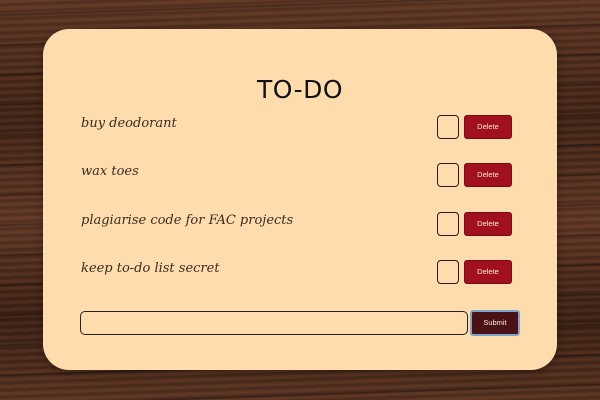 Image resolution: width=600 pixels, height=400 pixels. What do you see at coordinates (300, 89) in the screenshot?
I see `page-title: TO-DO` at bounding box center [300, 89].